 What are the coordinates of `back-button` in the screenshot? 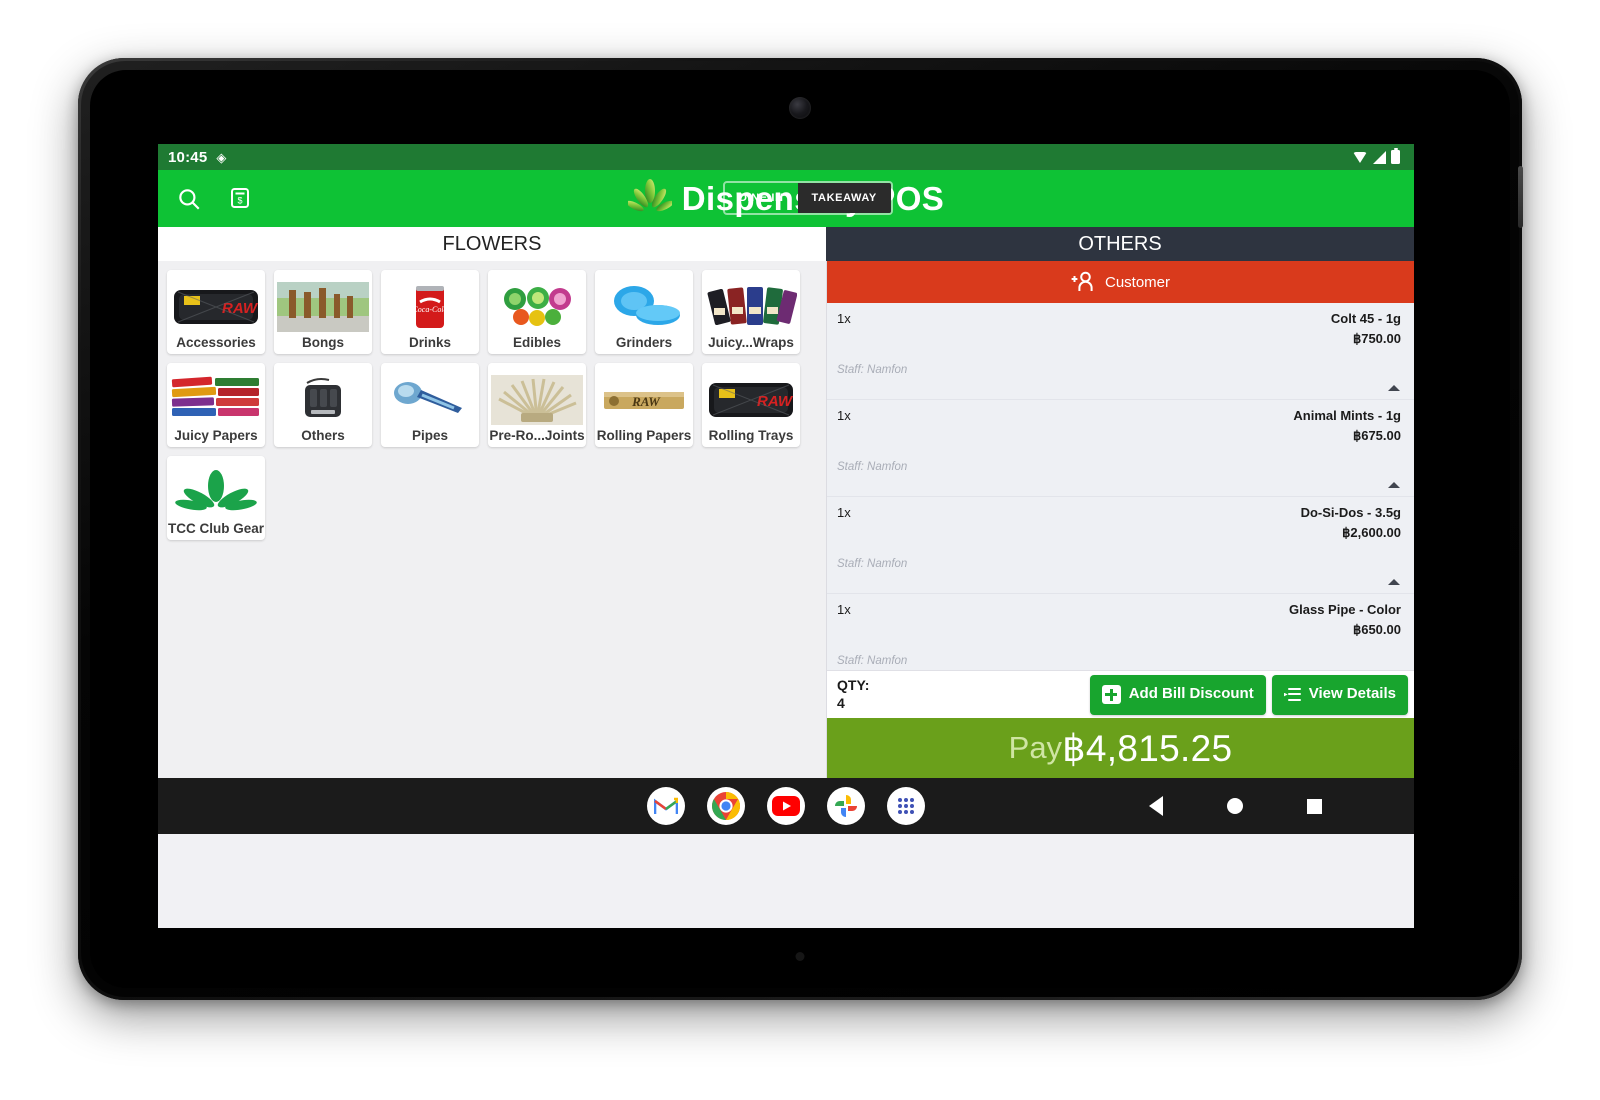 It's located at (1156, 806).